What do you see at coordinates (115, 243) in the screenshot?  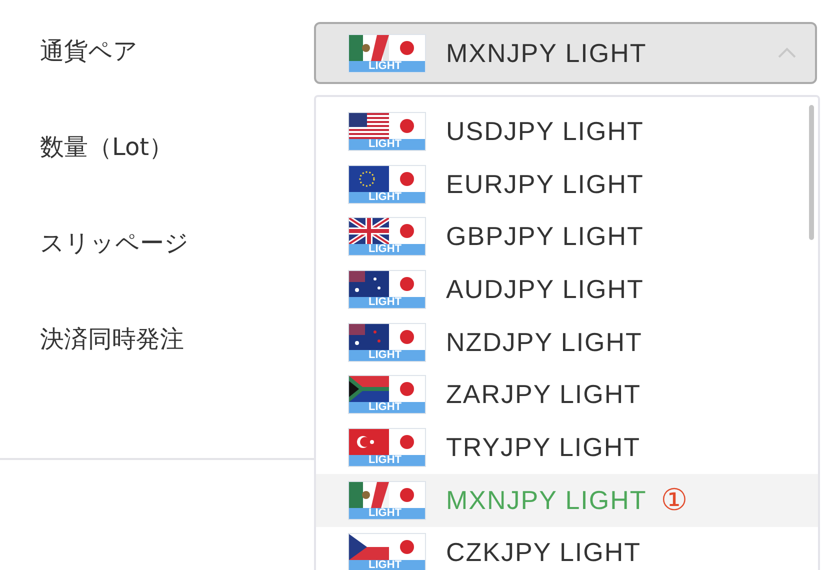 I see `field-label: スリッページ` at bounding box center [115, 243].